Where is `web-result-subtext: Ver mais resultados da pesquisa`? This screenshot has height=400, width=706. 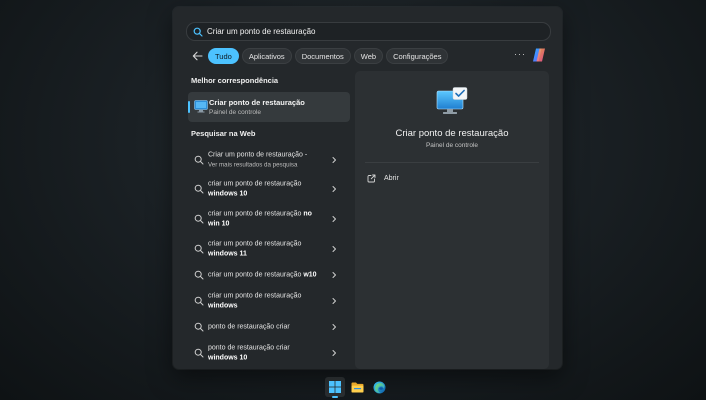
web-result-subtext: Ver mais resultados da pesquisa is located at coordinates (253, 164).